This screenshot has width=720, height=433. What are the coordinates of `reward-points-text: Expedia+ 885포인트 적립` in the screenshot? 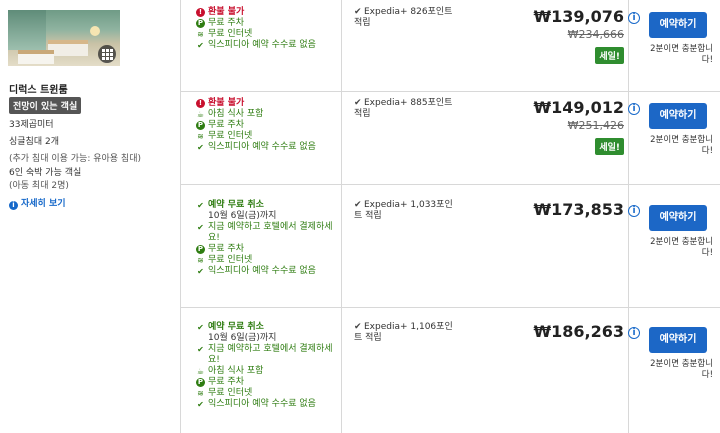 It's located at (403, 108).